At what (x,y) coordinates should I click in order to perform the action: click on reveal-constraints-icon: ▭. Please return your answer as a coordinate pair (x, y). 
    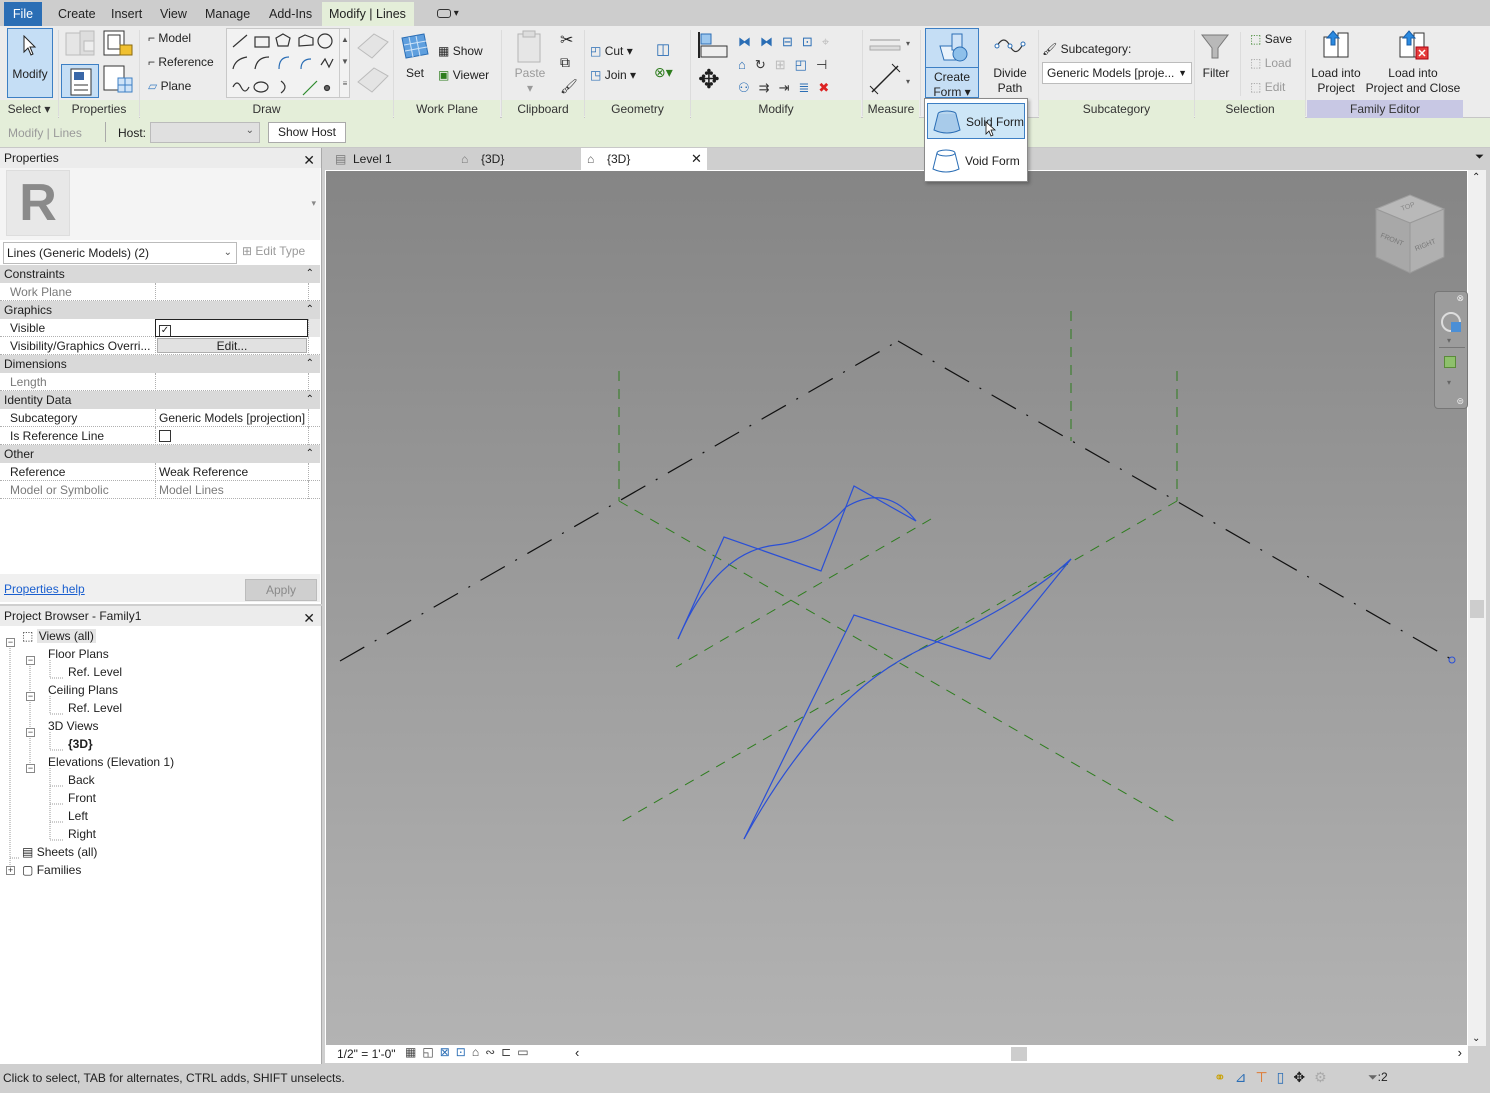
    Looking at the image, I should click on (525, 1052).